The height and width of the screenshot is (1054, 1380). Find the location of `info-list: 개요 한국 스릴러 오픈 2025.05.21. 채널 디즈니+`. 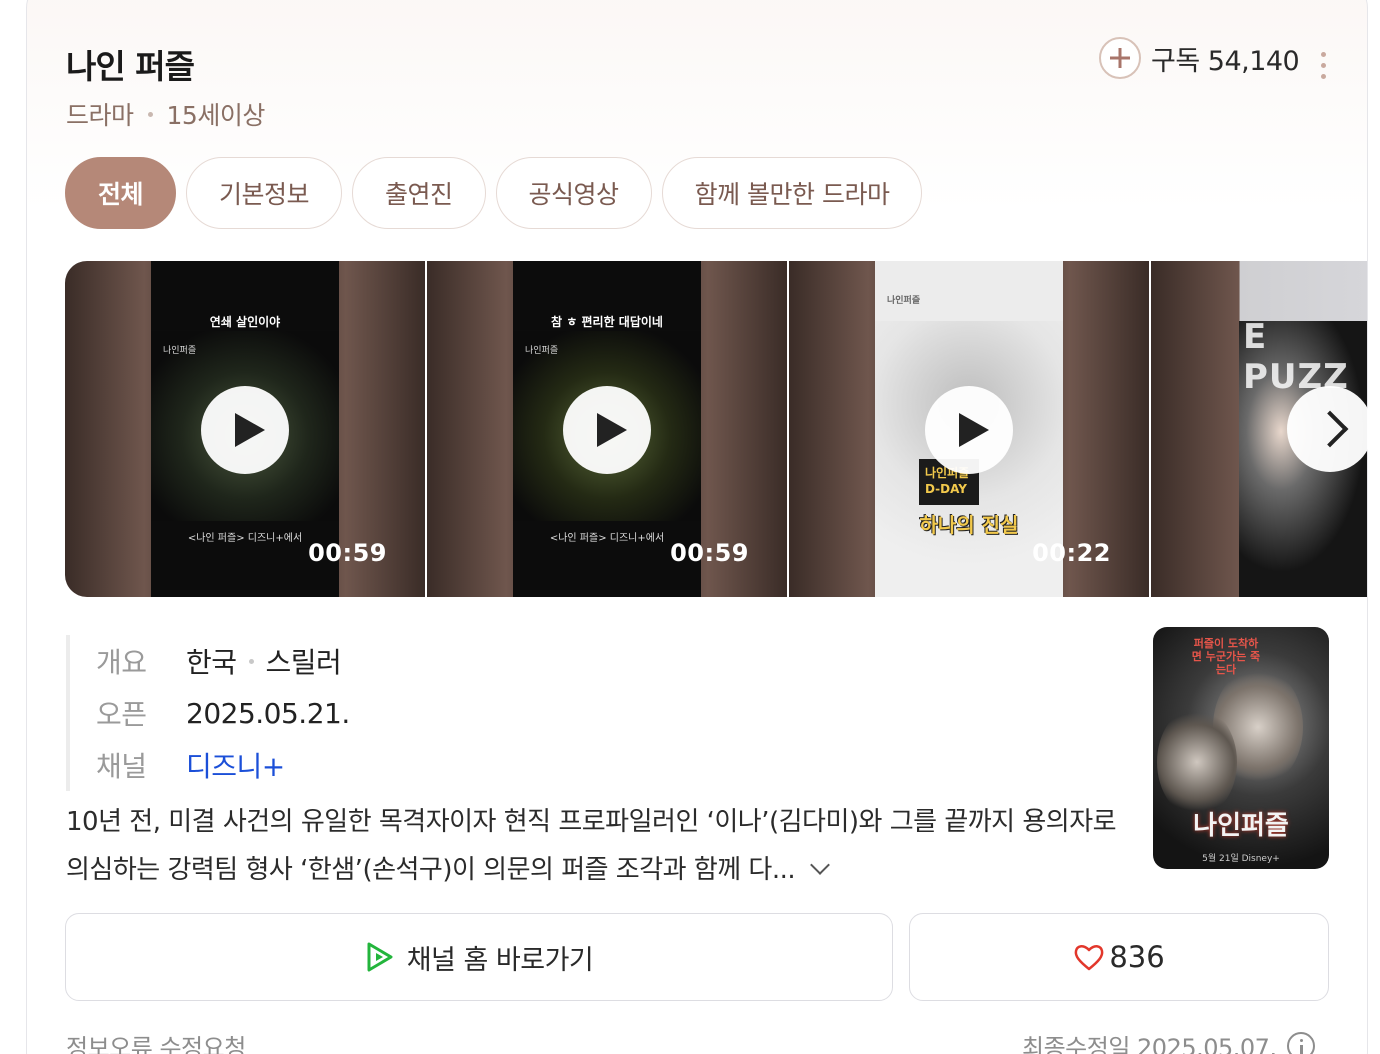

info-list: 개요 한국 스릴러 오픈 2025.05.21. 채널 디즈니+ is located at coordinates (208, 713).